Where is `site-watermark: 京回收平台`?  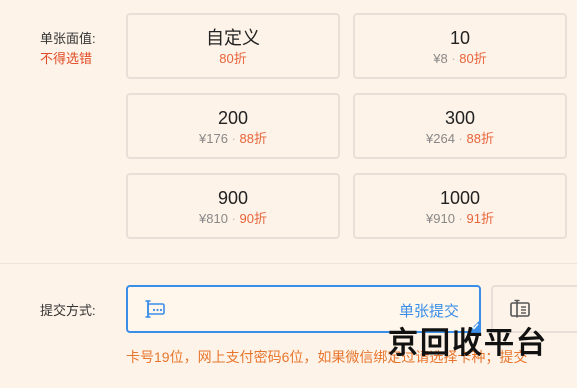
site-watermark: 京回收平台 is located at coordinates (468, 343).